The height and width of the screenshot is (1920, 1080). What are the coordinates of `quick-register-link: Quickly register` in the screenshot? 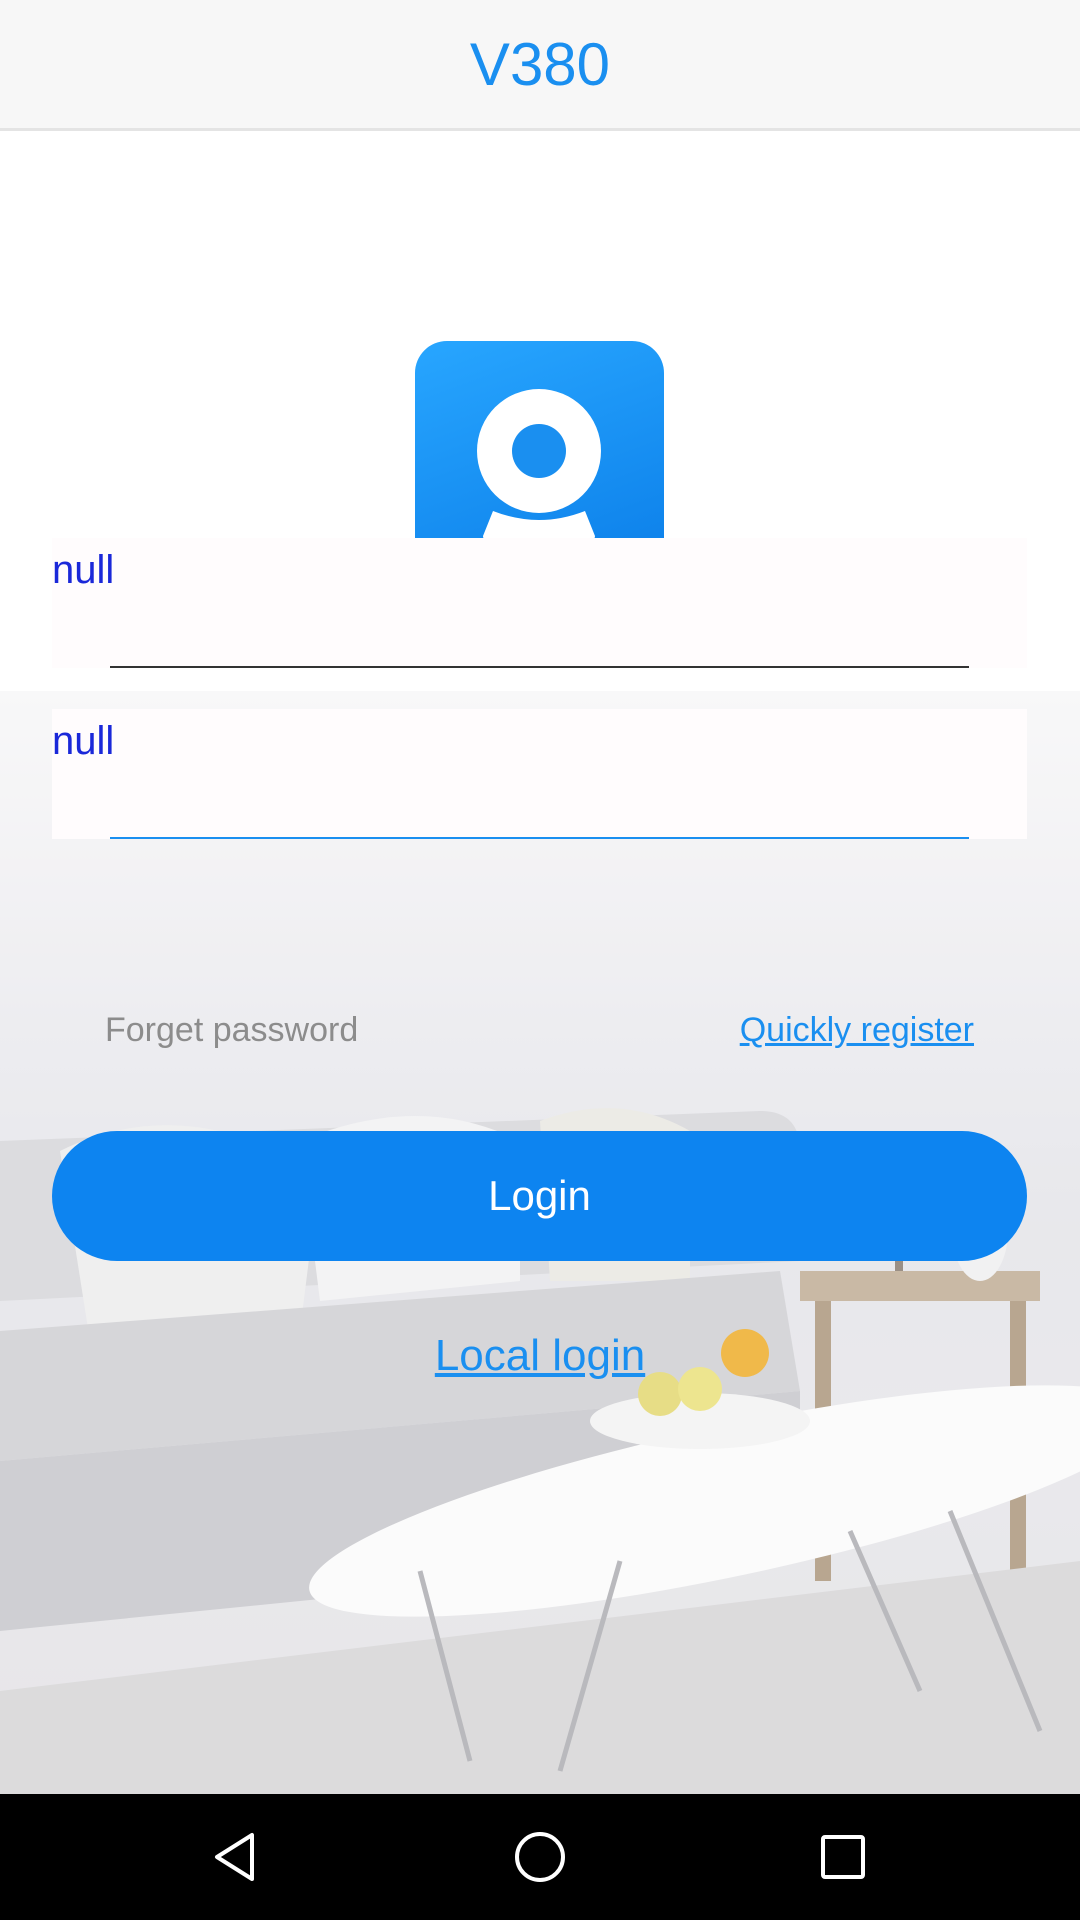 It's located at (857, 1030).